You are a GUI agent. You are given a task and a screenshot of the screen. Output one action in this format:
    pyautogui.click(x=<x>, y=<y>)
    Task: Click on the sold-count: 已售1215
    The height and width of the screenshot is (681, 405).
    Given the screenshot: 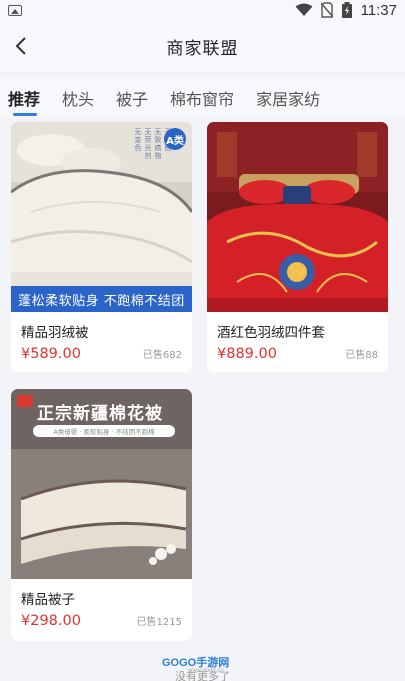 What is the action you would take?
    pyautogui.click(x=159, y=622)
    